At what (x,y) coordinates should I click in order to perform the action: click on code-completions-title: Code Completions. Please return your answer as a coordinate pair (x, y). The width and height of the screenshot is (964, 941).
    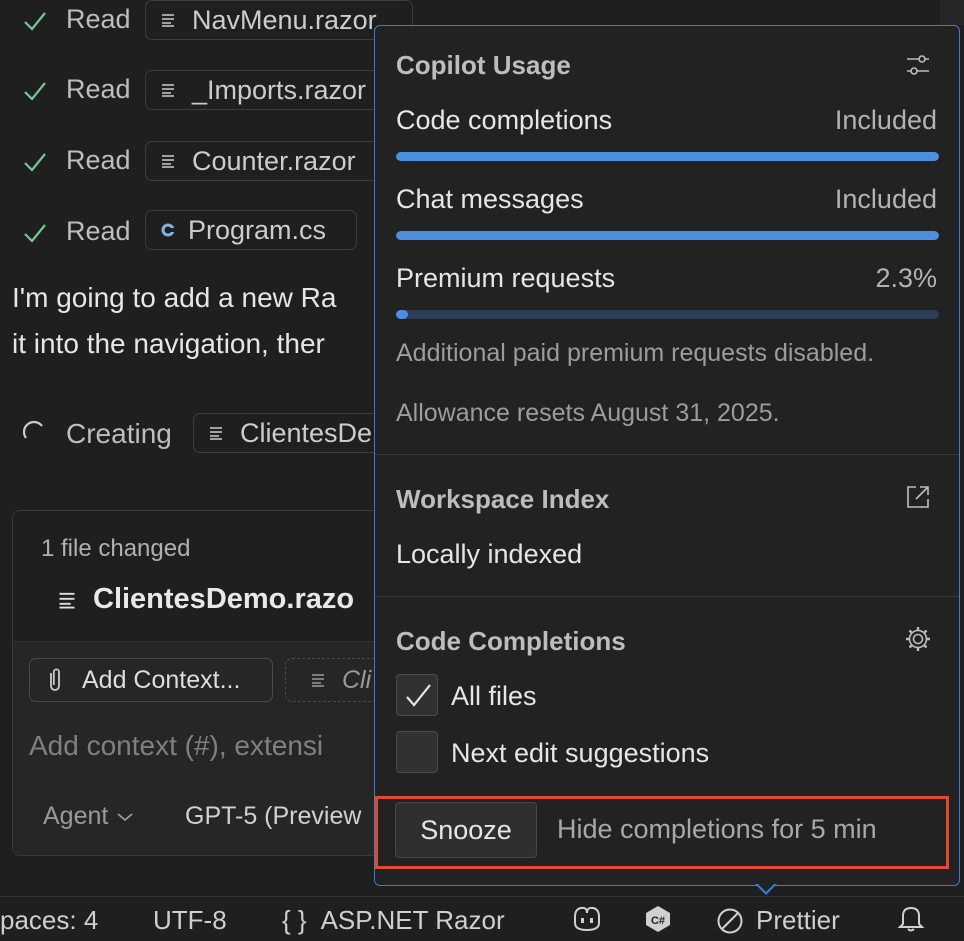
    Looking at the image, I should click on (511, 641).